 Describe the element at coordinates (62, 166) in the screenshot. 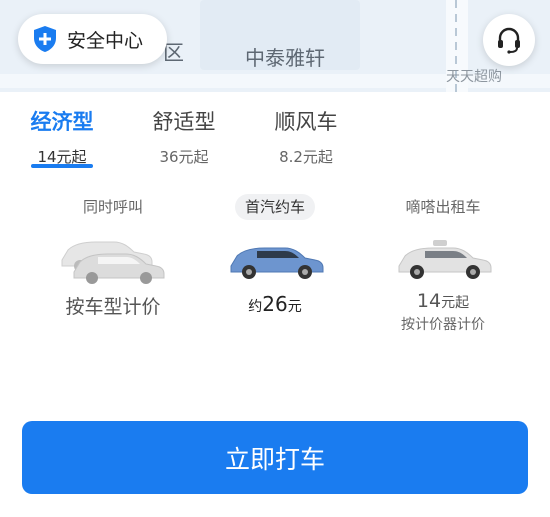

I see `active-tab-indicator` at that location.